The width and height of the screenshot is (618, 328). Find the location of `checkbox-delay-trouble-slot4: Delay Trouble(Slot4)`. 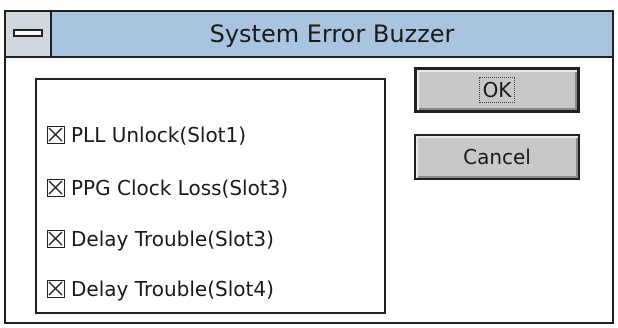

checkbox-delay-trouble-slot4: Delay Trouble(Slot4) is located at coordinates (160, 289).